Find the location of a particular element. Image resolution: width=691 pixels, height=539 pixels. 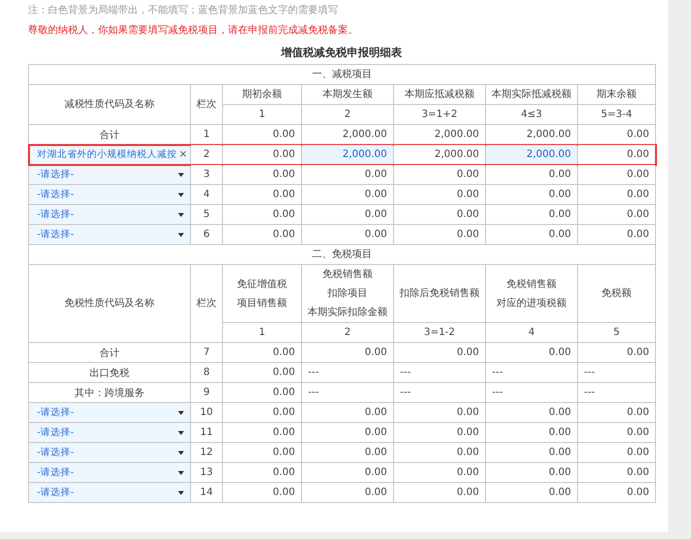

row-index: 10 is located at coordinates (206, 412).